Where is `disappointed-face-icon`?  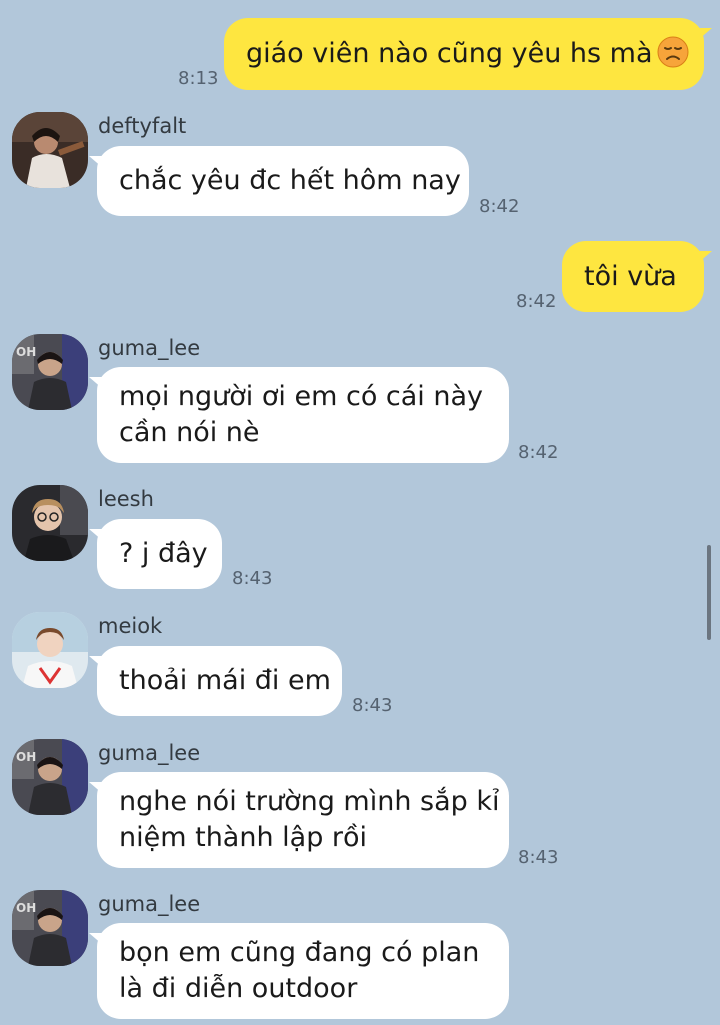 disappointed-face-icon is located at coordinates (673, 52).